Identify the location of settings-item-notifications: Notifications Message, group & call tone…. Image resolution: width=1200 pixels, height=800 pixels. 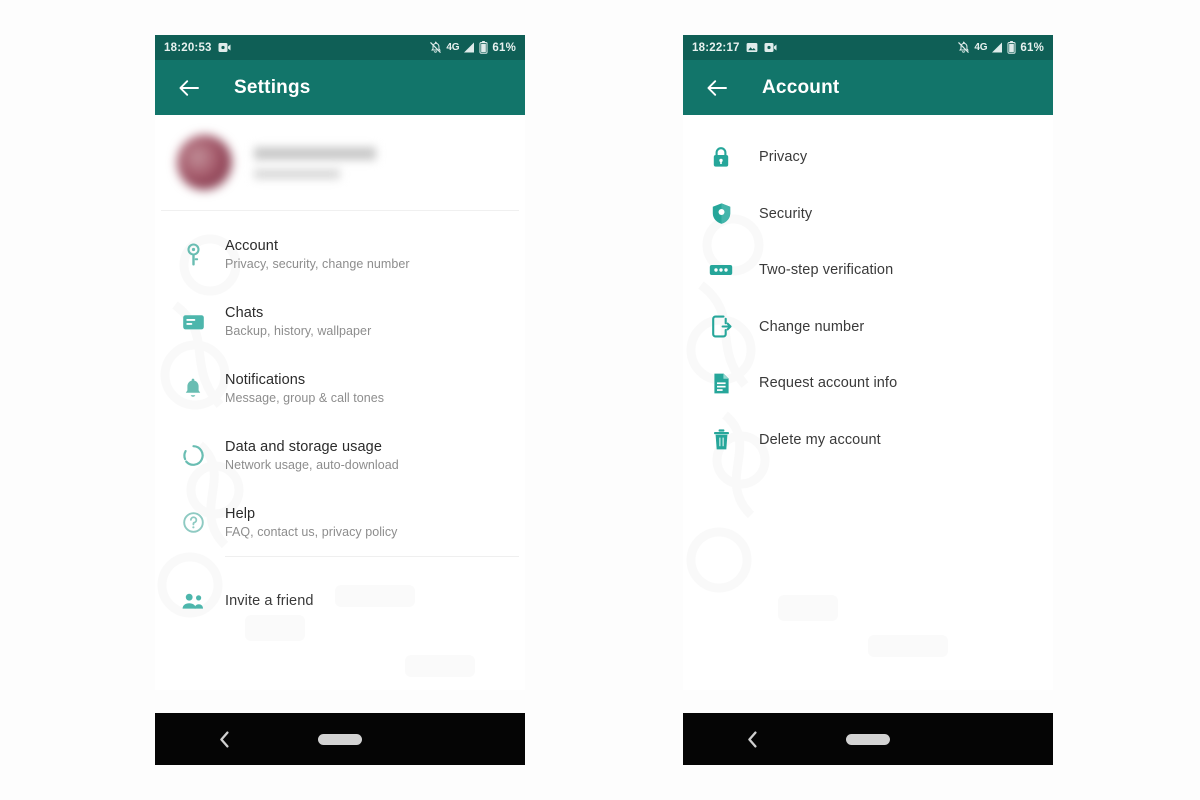
(340, 388).